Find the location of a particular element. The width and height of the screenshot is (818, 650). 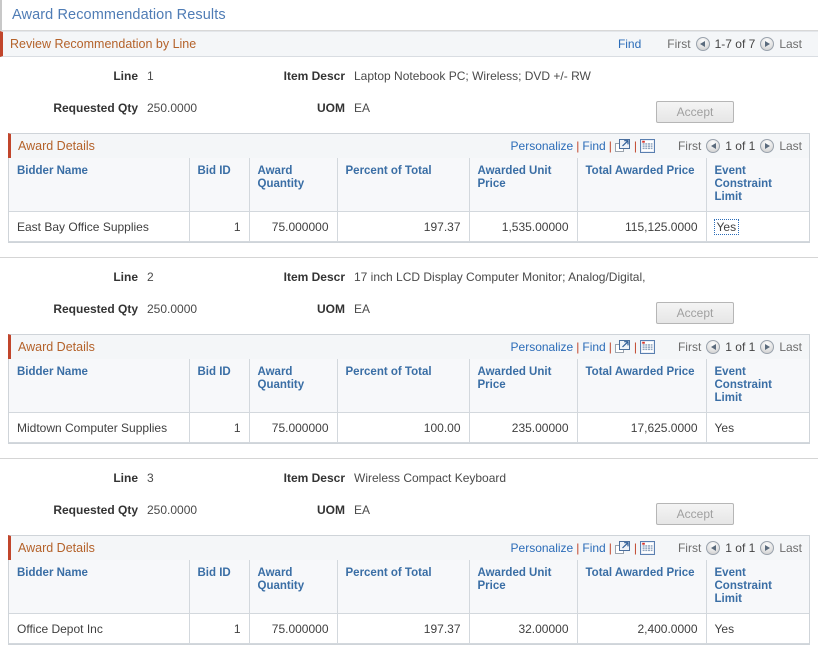

group-find-link: Find is located at coordinates (629, 44).